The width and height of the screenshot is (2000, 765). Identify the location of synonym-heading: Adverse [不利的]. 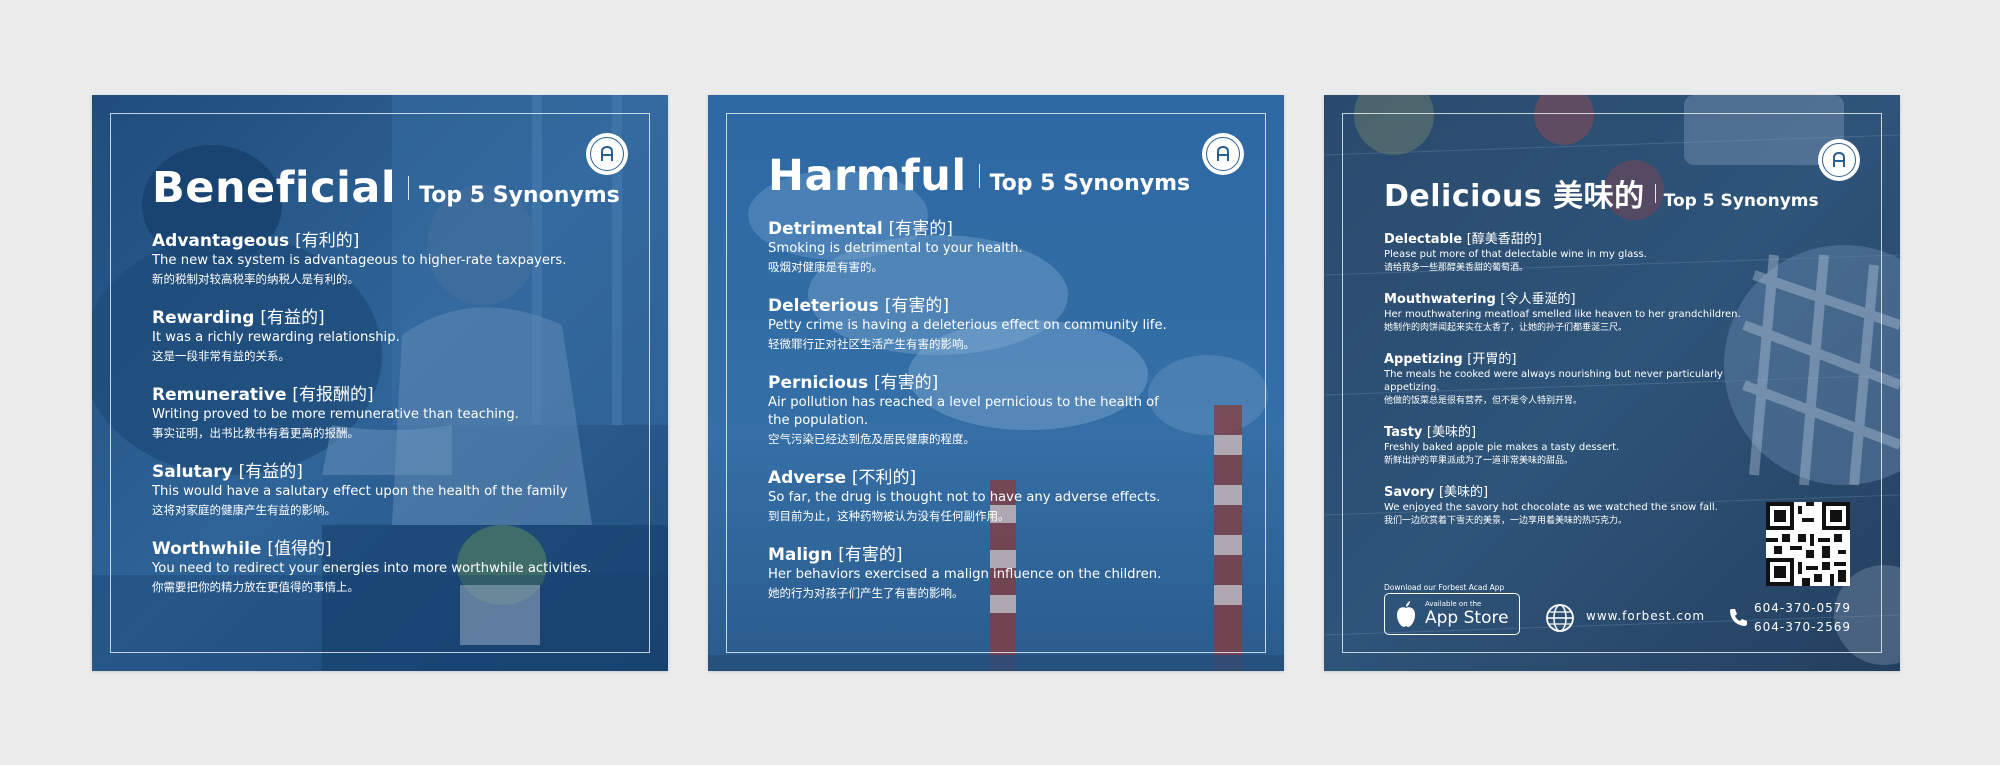
(968, 478).